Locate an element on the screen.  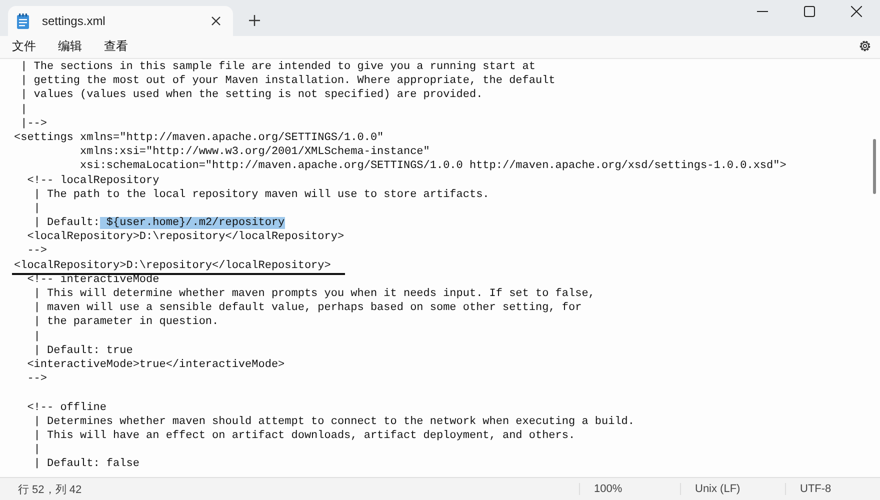
file-tab: settings.xml is located at coordinates (120, 21).